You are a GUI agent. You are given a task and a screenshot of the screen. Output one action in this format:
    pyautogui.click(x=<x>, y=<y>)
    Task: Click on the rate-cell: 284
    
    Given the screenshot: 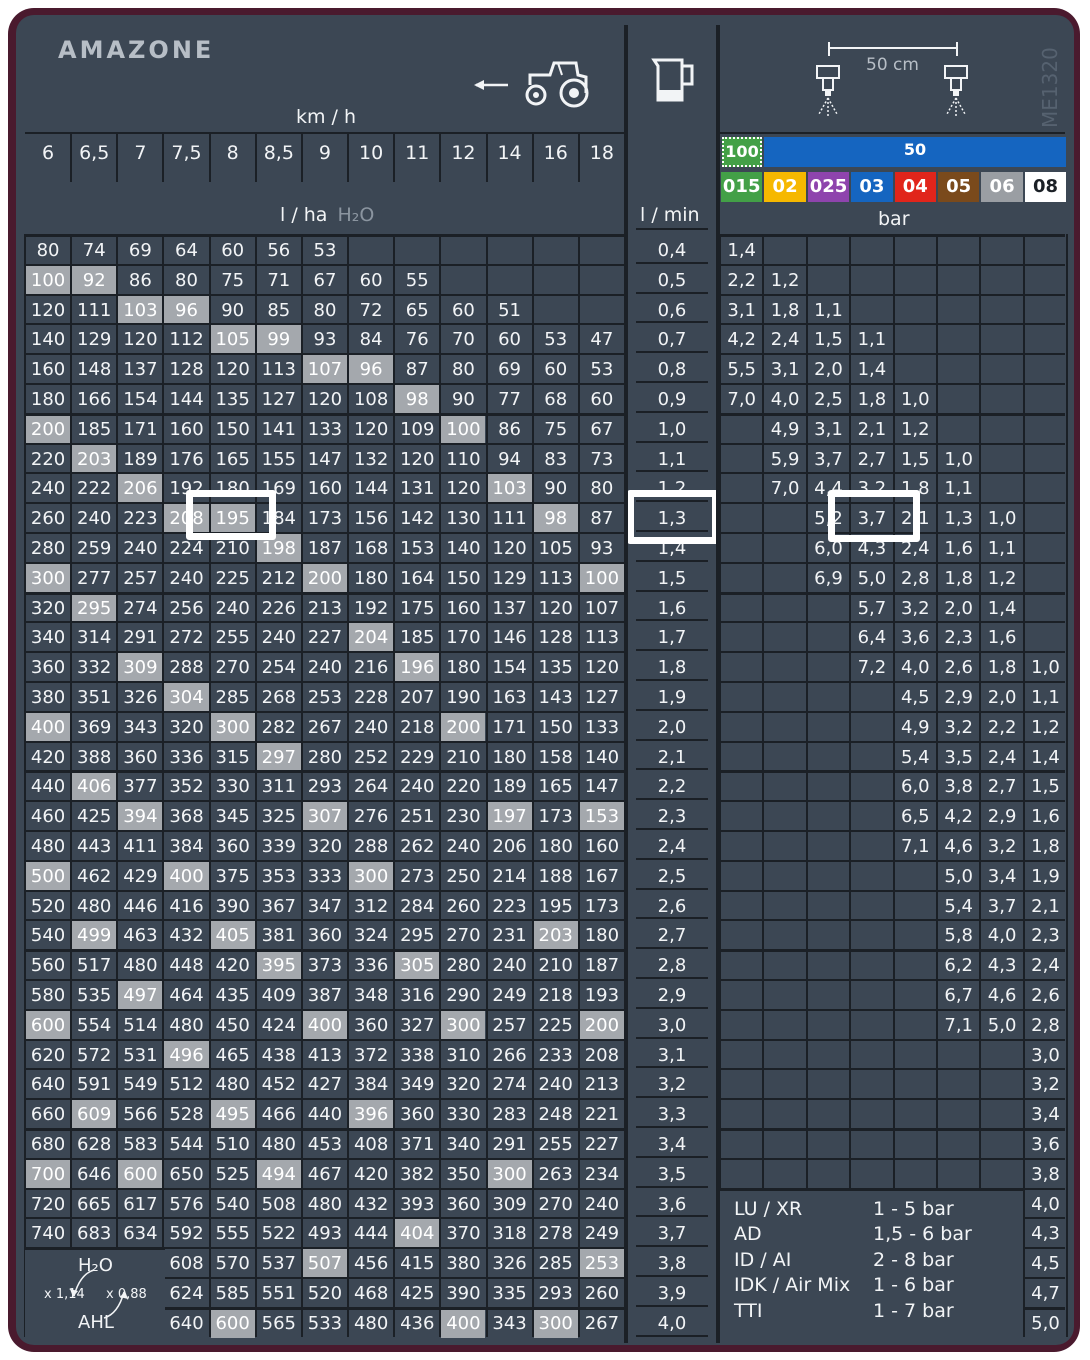 What is the action you would take?
    pyautogui.click(x=417, y=906)
    